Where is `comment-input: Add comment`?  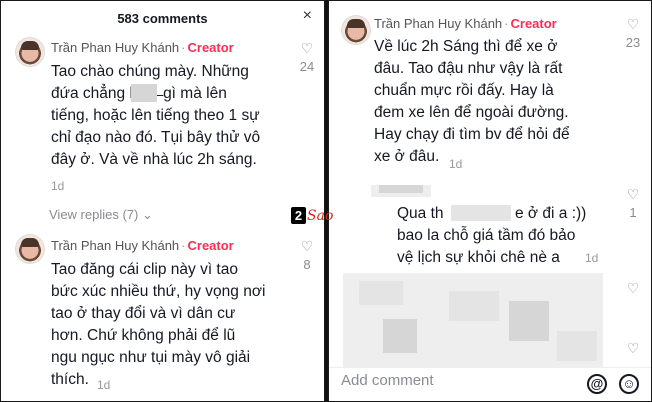 comment-input: Add comment is located at coordinates (387, 380).